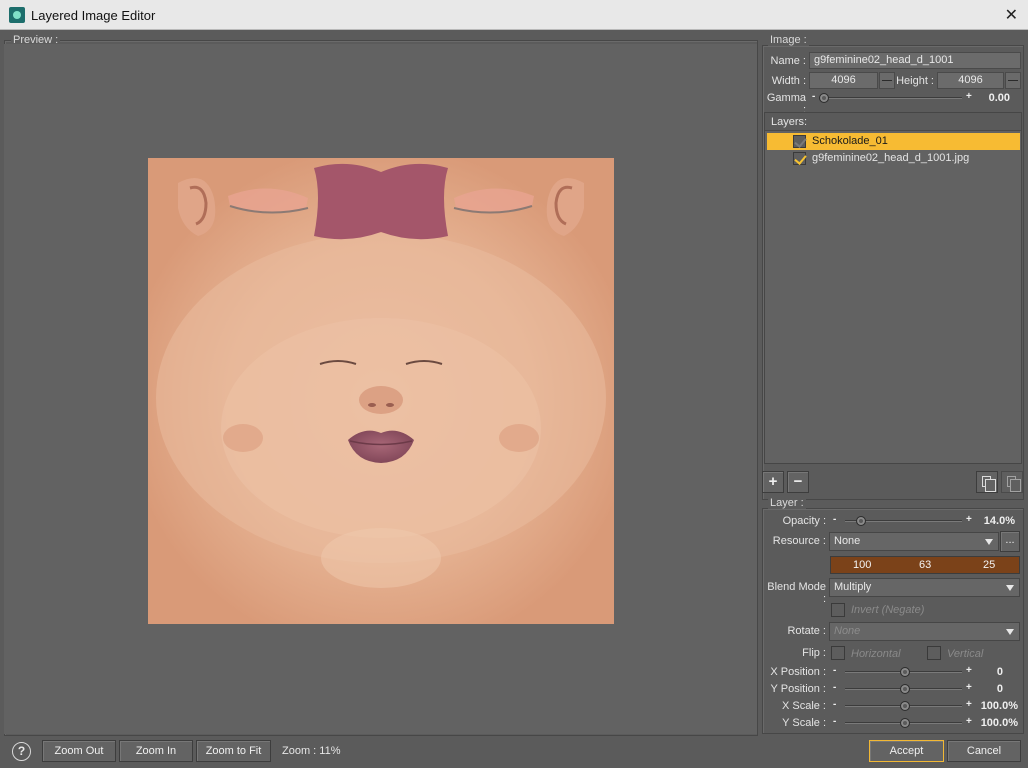 The height and width of the screenshot is (768, 1028). Describe the element at coordinates (914, 541) in the screenshot. I see `resource-dropdown: None` at that location.